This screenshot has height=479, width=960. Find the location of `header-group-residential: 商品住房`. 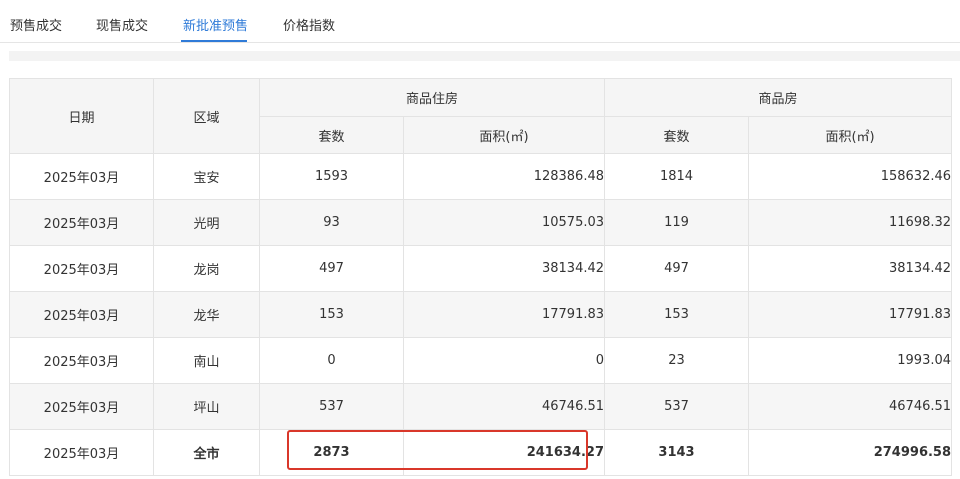

header-group-residential: 商品住房 is located at coordinates (432, 97).